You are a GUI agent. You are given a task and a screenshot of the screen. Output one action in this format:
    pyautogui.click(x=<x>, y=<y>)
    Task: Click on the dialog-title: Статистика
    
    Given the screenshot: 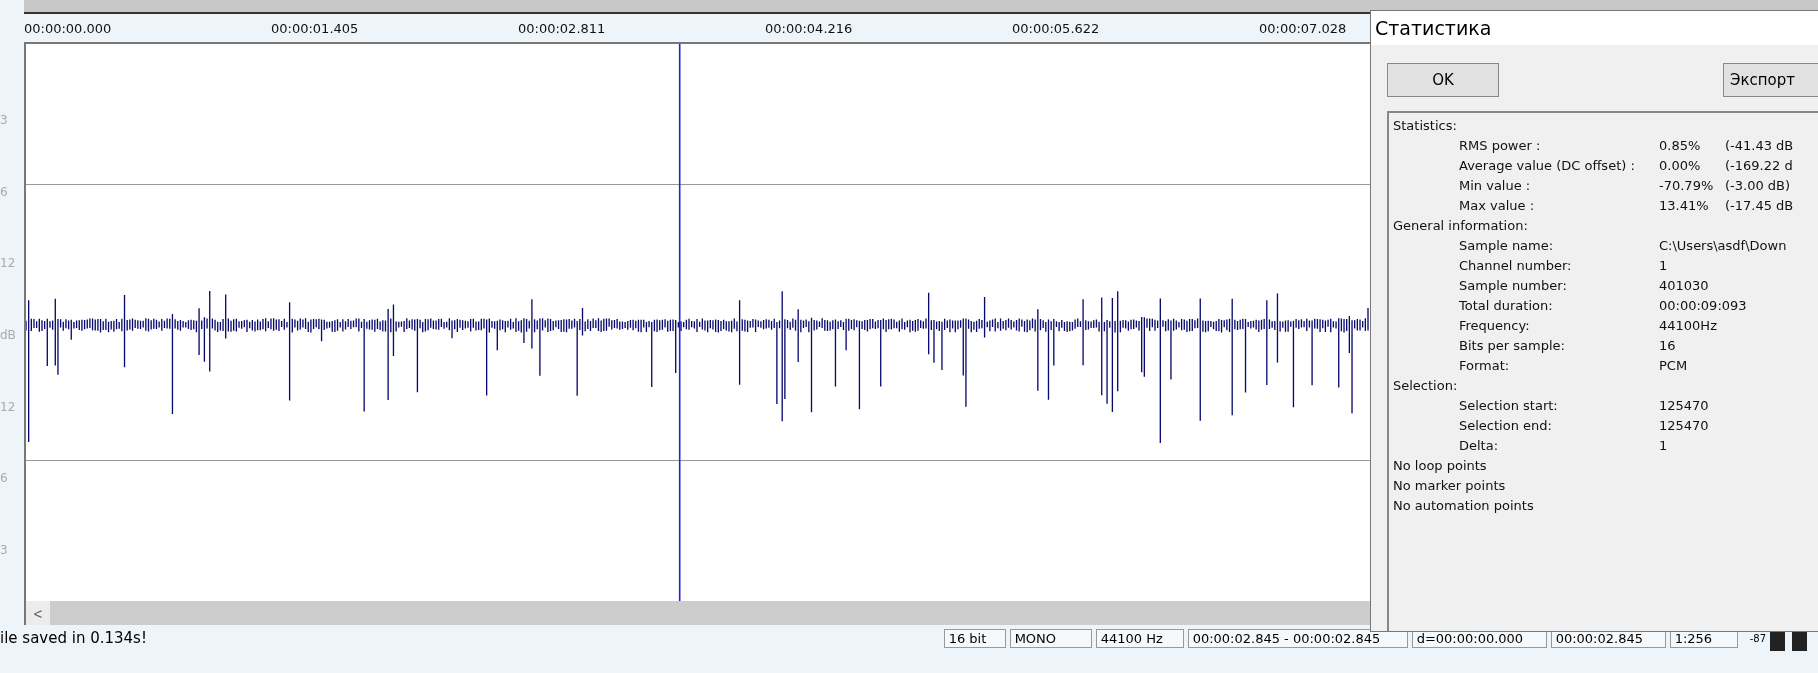 What is the action you would take?
    pyautogui.click(x=1594, y=28)
    